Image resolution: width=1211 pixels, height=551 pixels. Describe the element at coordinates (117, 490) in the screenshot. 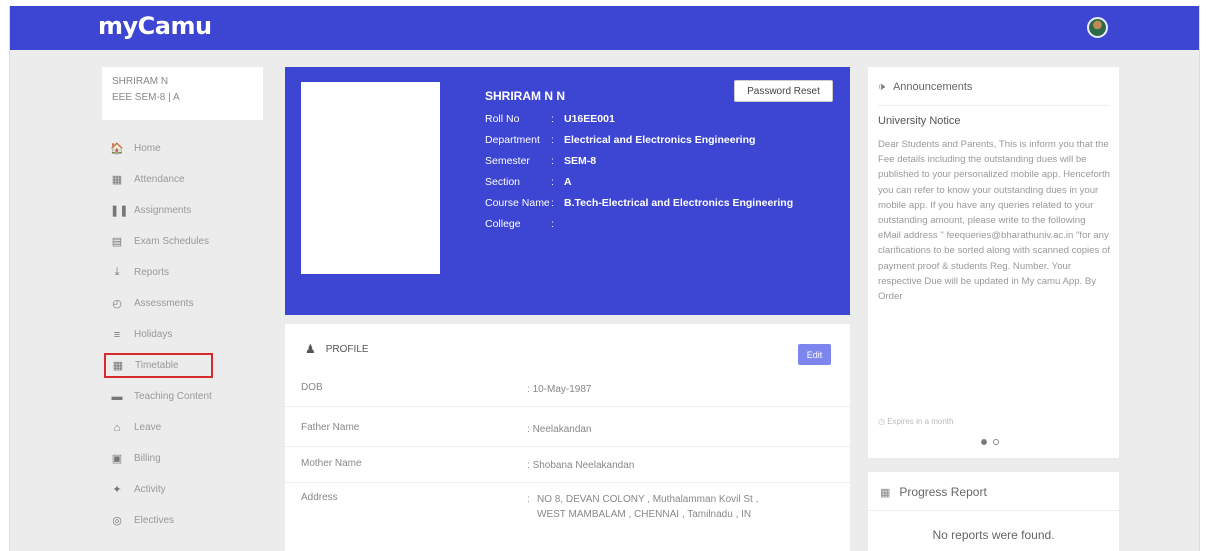

I see `activity-icon: ✦` at that location.